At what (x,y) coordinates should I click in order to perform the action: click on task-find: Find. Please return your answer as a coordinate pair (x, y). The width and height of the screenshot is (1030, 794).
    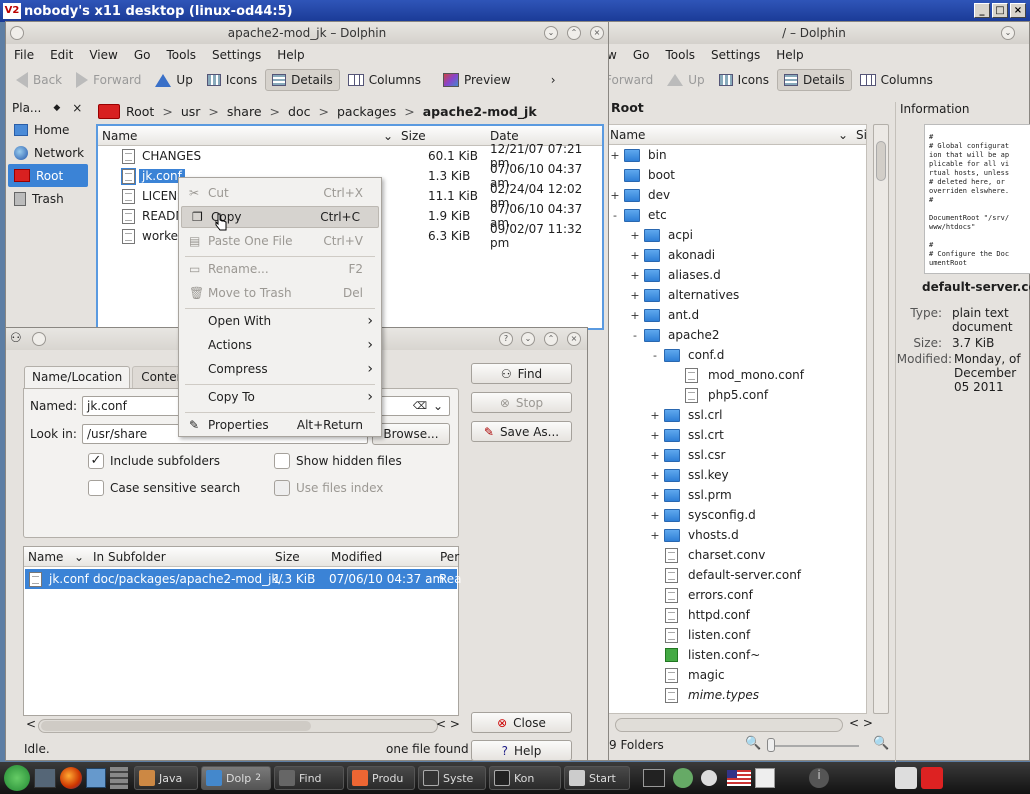
    Looking at the image, I should click on (309, 778).